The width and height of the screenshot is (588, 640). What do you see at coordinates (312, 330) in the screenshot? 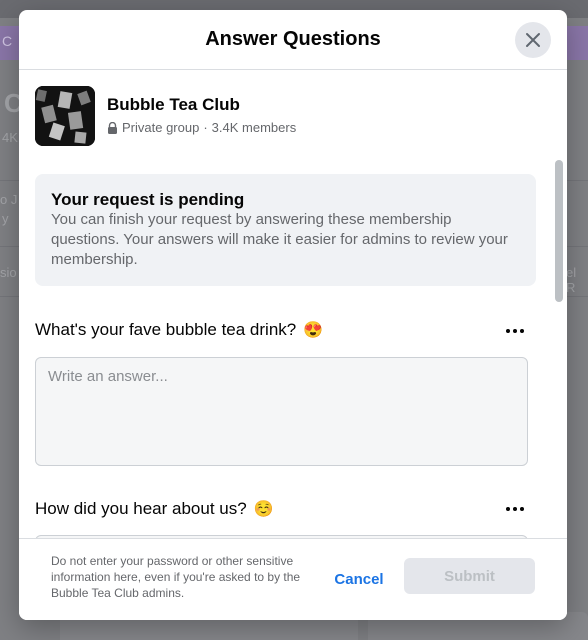
I see `heart-eyes-emoji-icon: 😍` at bounding box center [312, 330].